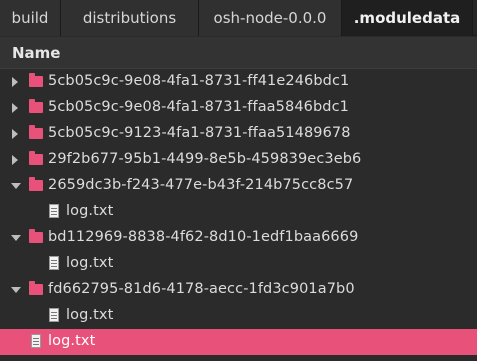 The image size is (477, 361). What do you see at coordinates (205, 159) in the screenshot?
I see `tree-row-label: 29f2b677-95b1-4499-8e5b-459839ec3eb6` at bounding box center [205, 159].